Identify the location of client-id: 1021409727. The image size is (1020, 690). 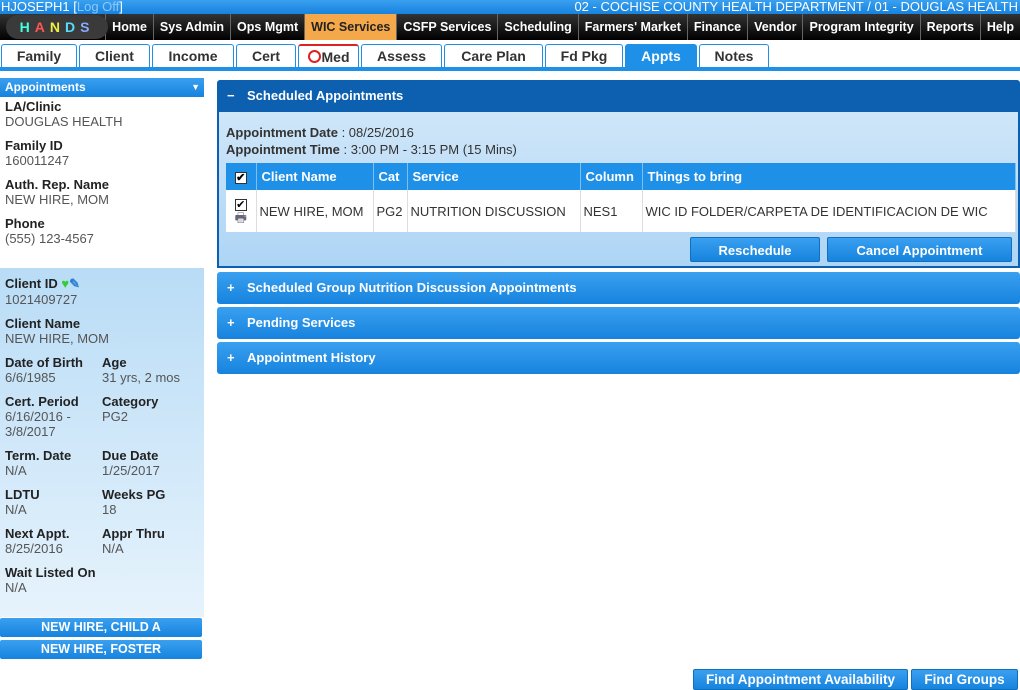
(41, 299).